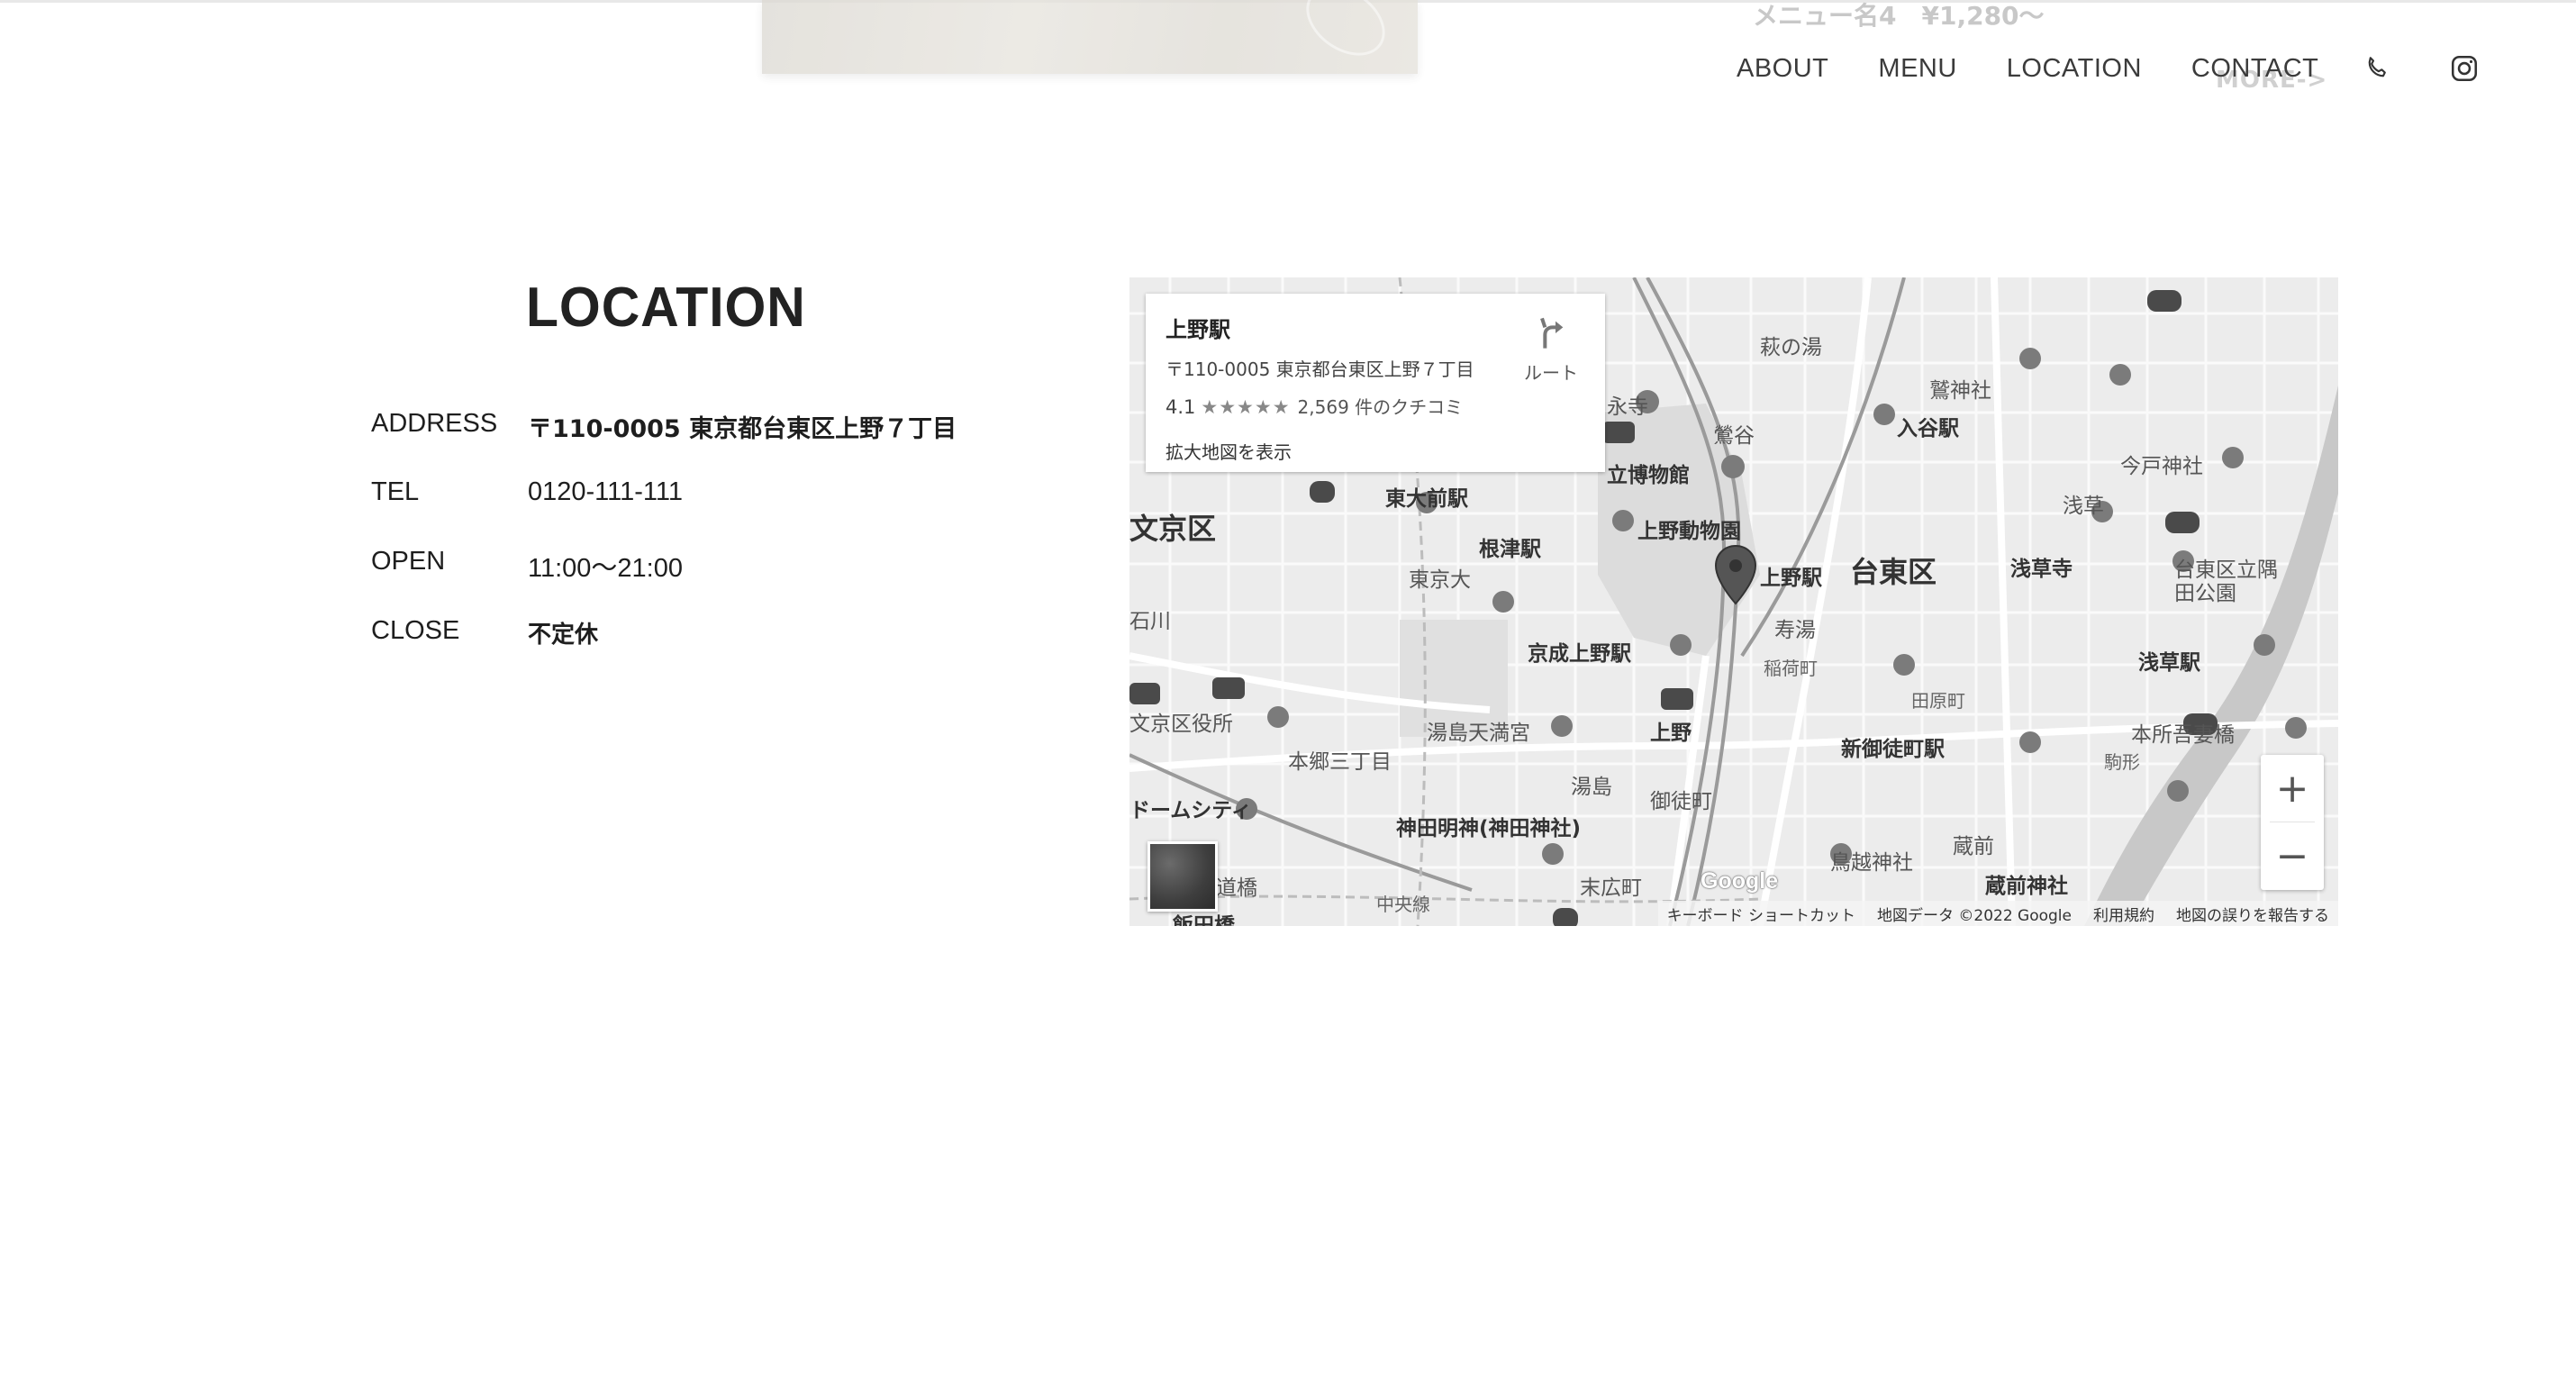 The height and width of the screenshot is (1380, 2576). Describe the element at coordinates (666, 308) in the screenshot. I see `location-title: LOCATION` at that location.